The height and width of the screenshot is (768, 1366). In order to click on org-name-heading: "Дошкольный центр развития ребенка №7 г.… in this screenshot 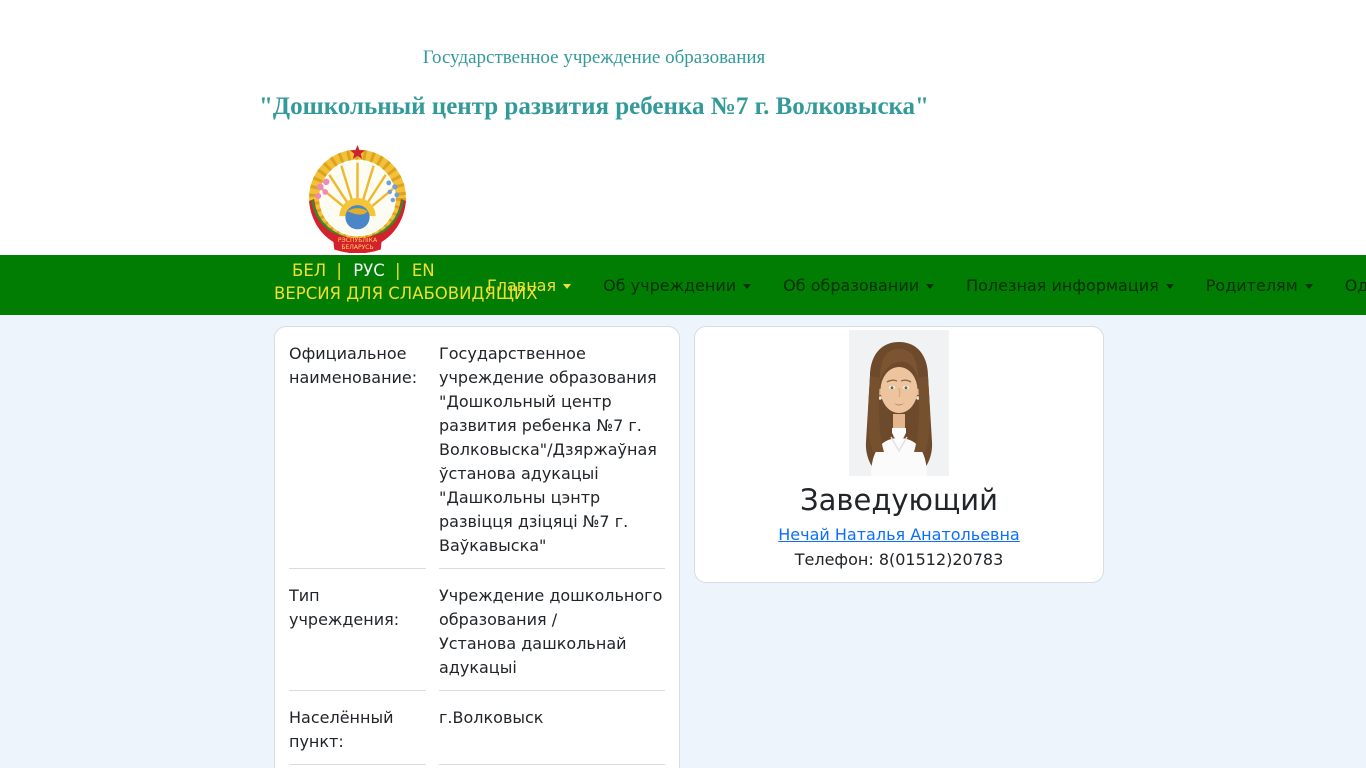, I will do `click(594, 106)`.